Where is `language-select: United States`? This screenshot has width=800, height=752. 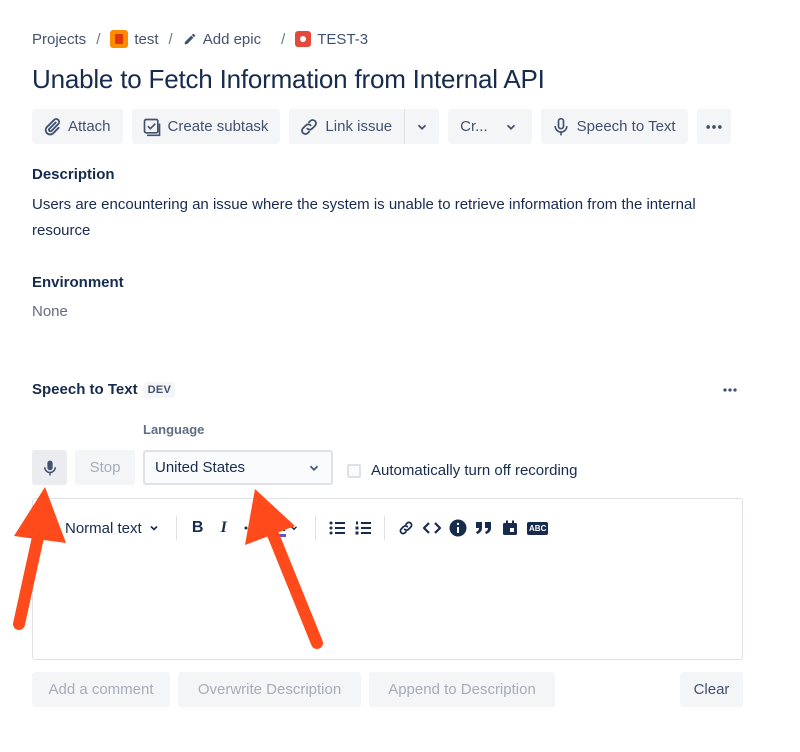 language-select: United States is located at coordinates (238, 467).